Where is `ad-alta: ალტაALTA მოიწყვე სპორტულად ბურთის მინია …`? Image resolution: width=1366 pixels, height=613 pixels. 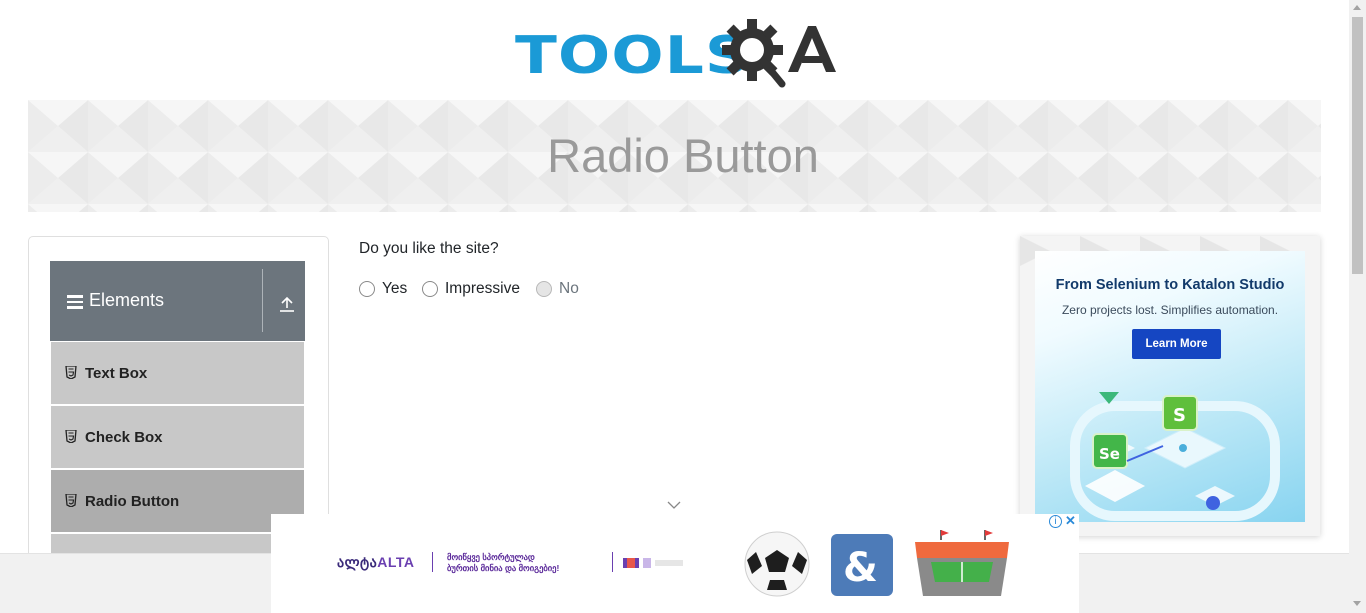 ad-alta: ალტაALTA მოიწყვე სპორტულად ბურთის მინია … is located at coordinates (675, 563).